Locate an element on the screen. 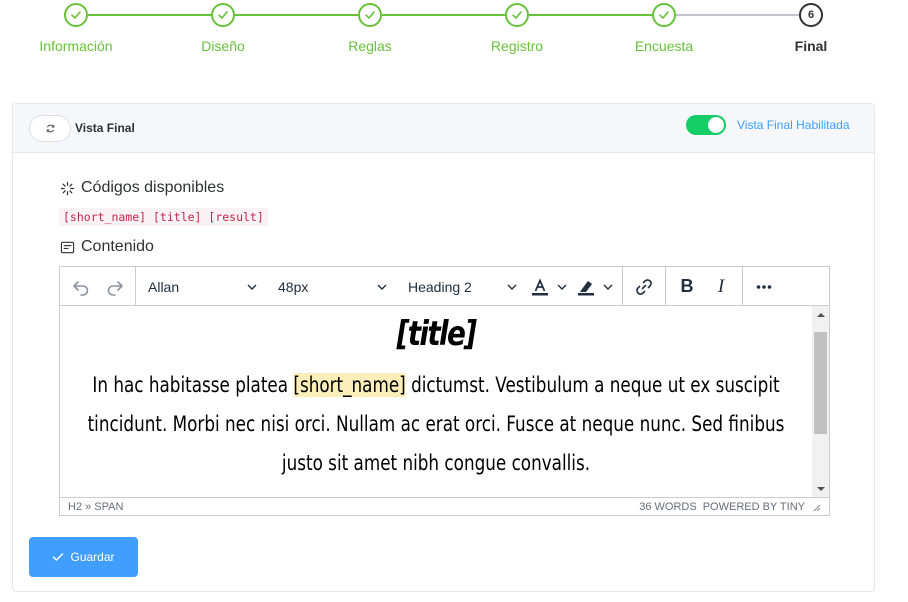  step-1-check-icon is located at coordinates (76, 15).